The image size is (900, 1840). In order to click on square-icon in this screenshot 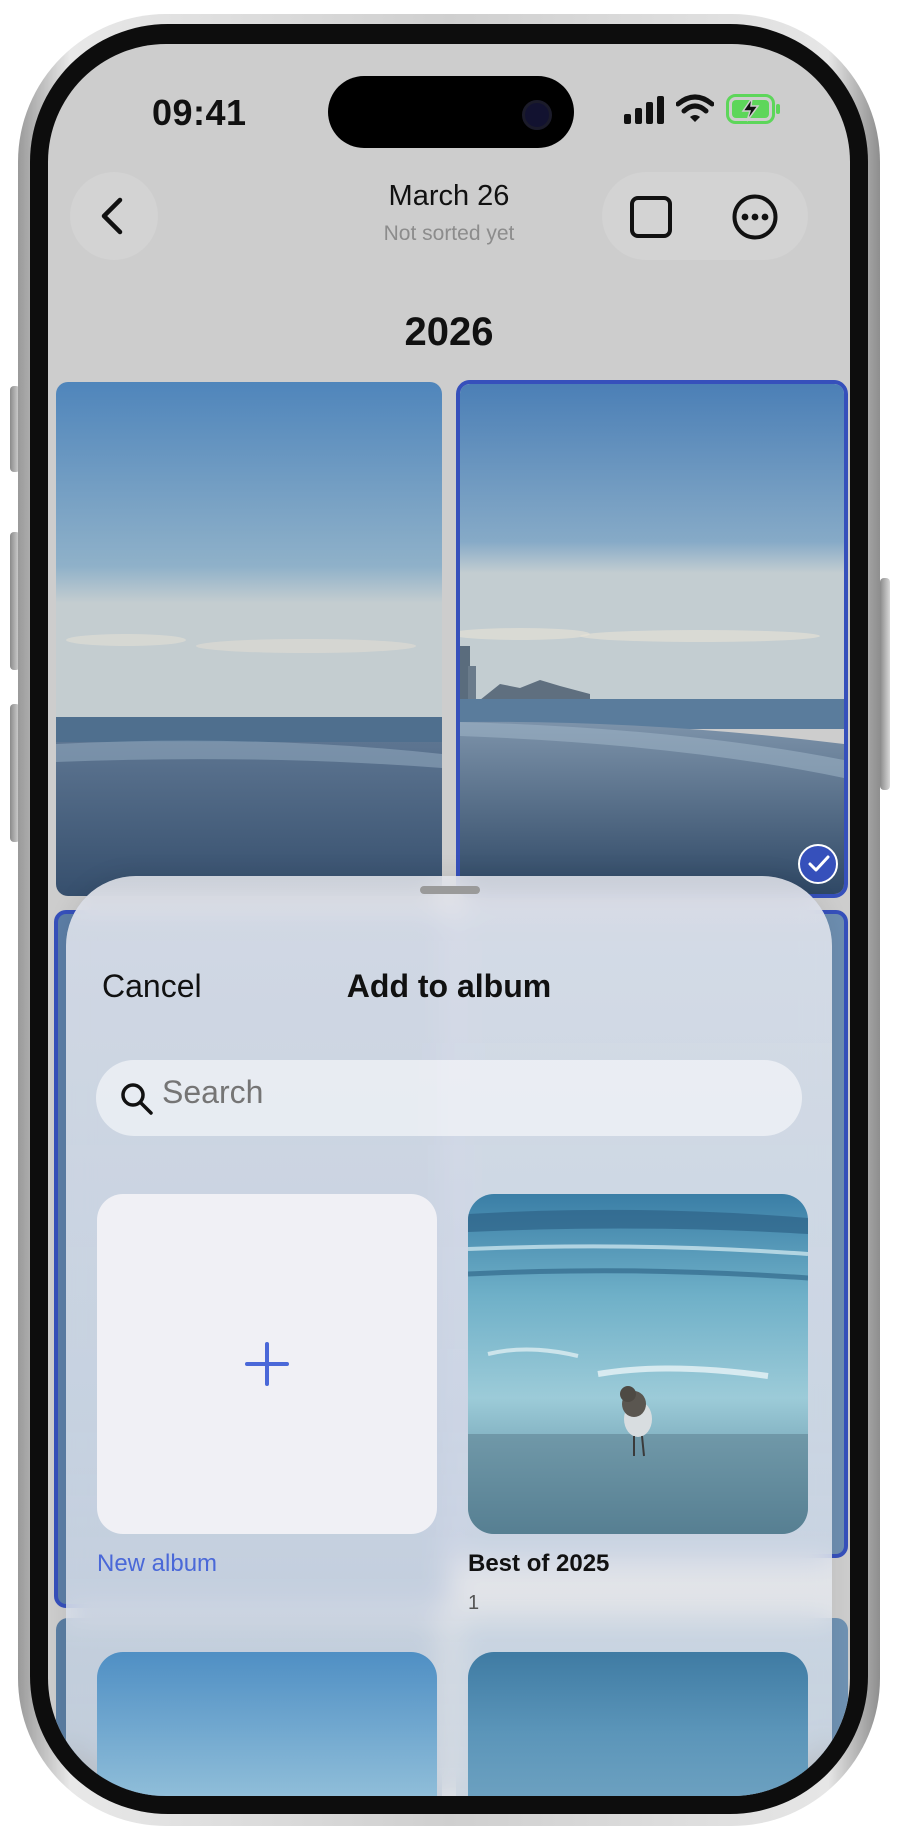, I will do `click(651, 217)`.